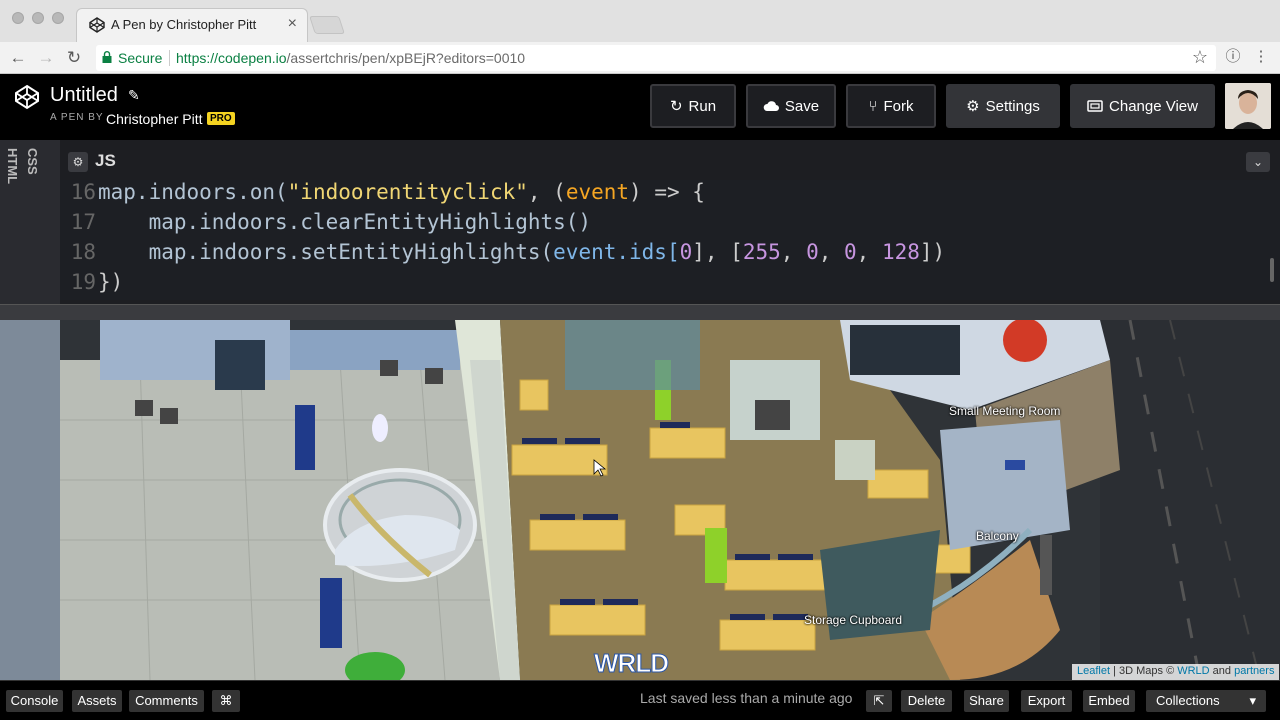 The width and height of the screenshot is (1280, 720). I want to click on url-divider, so click(169, 58).